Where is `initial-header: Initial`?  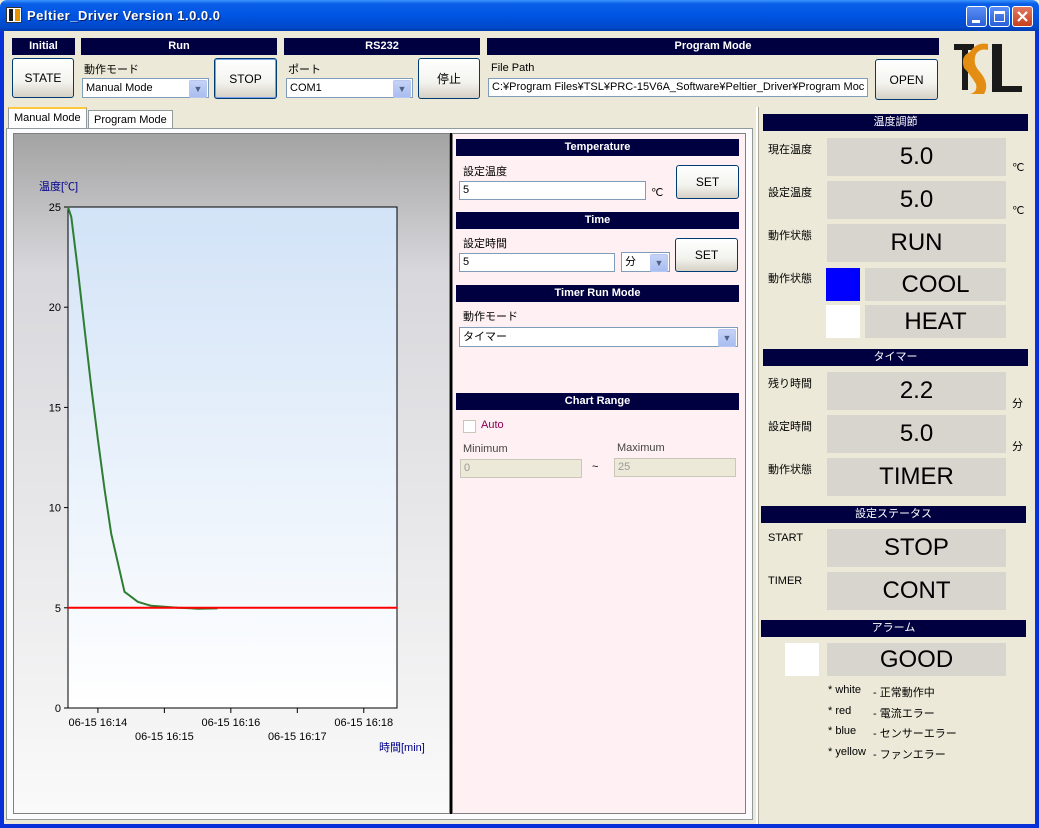 initial-header: Initial is located at coordinates (43, 46).